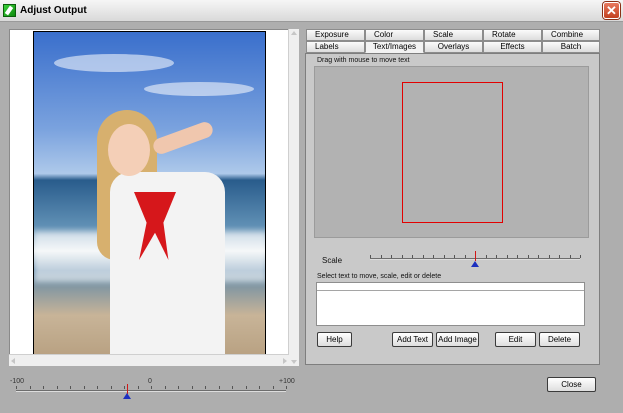  What do you see at coordinates (475, 264) in the screenshot?
I see `scale-slider-thumb-icon` at bounding box center [475, 264].